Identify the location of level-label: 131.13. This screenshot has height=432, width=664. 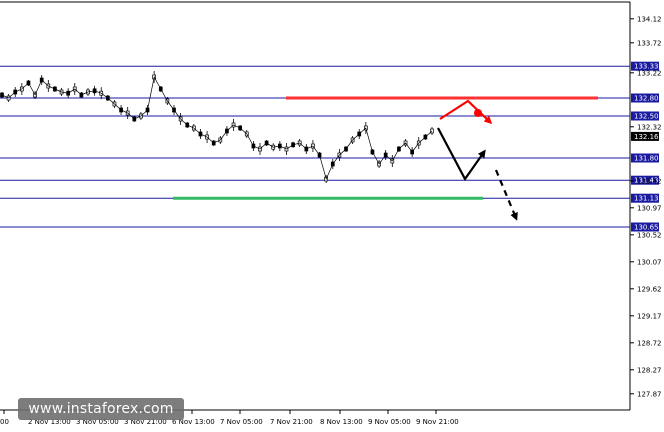
(646, 199).